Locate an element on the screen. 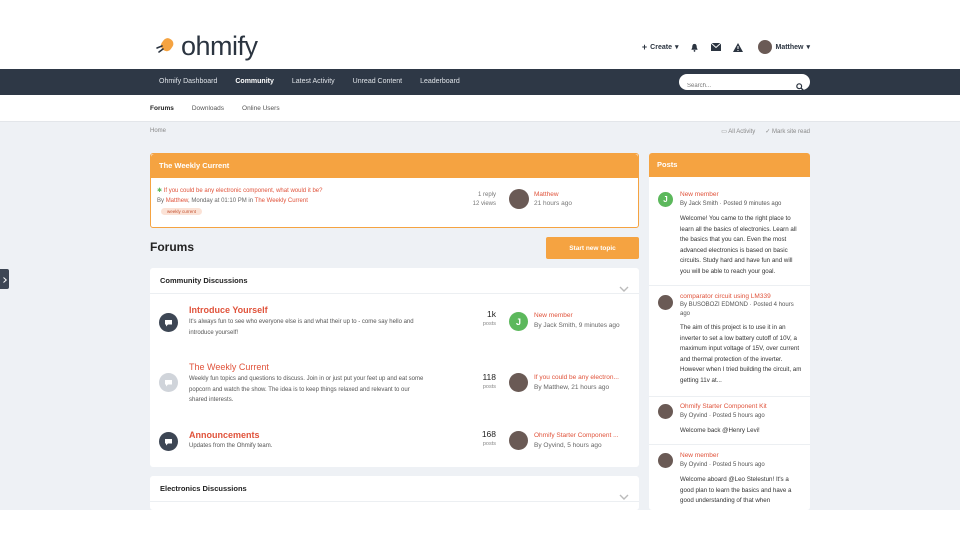 The image size is (960, 540). user-menu: Matthew ▾ is located at coordinates (784, 47).